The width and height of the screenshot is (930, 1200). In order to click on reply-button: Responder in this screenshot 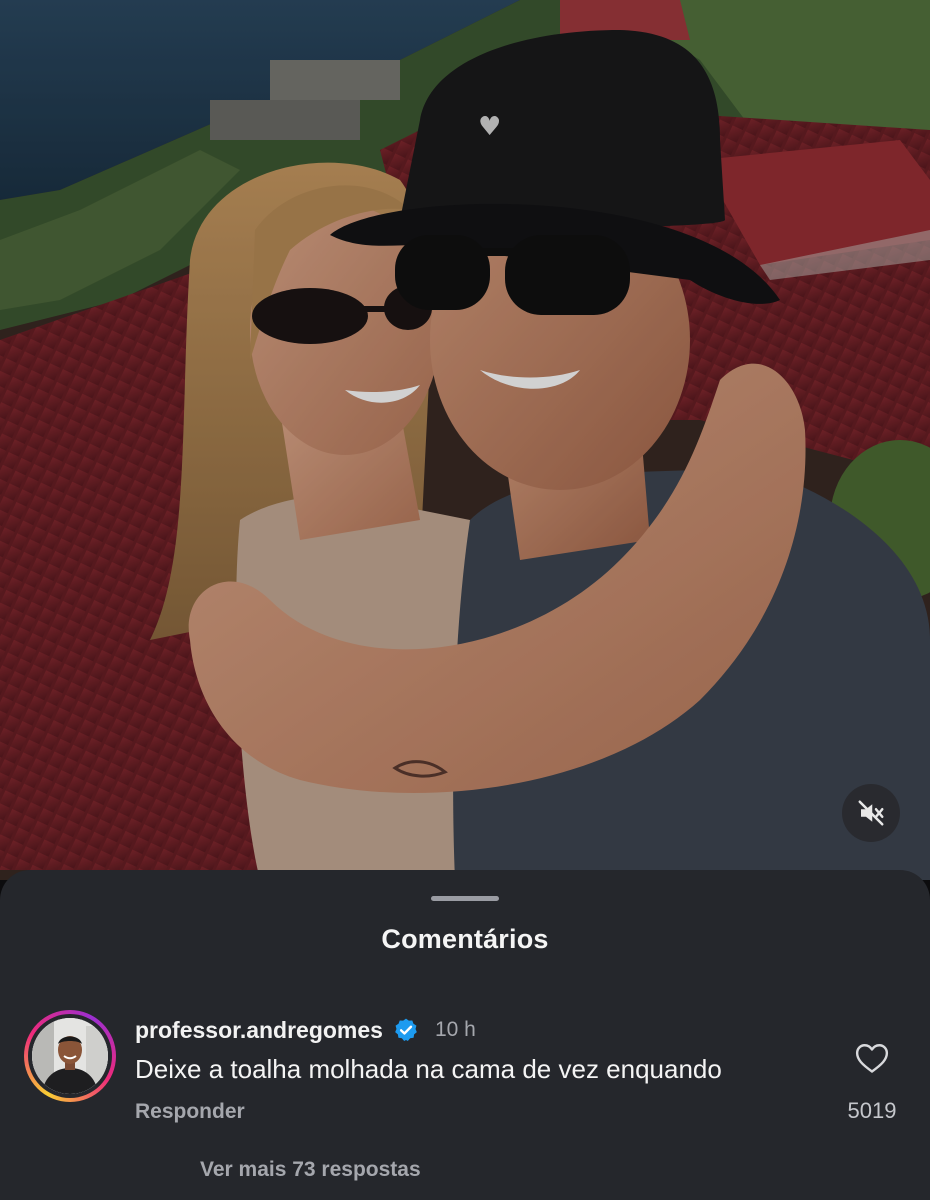, I will do `click(190, 1112)`.